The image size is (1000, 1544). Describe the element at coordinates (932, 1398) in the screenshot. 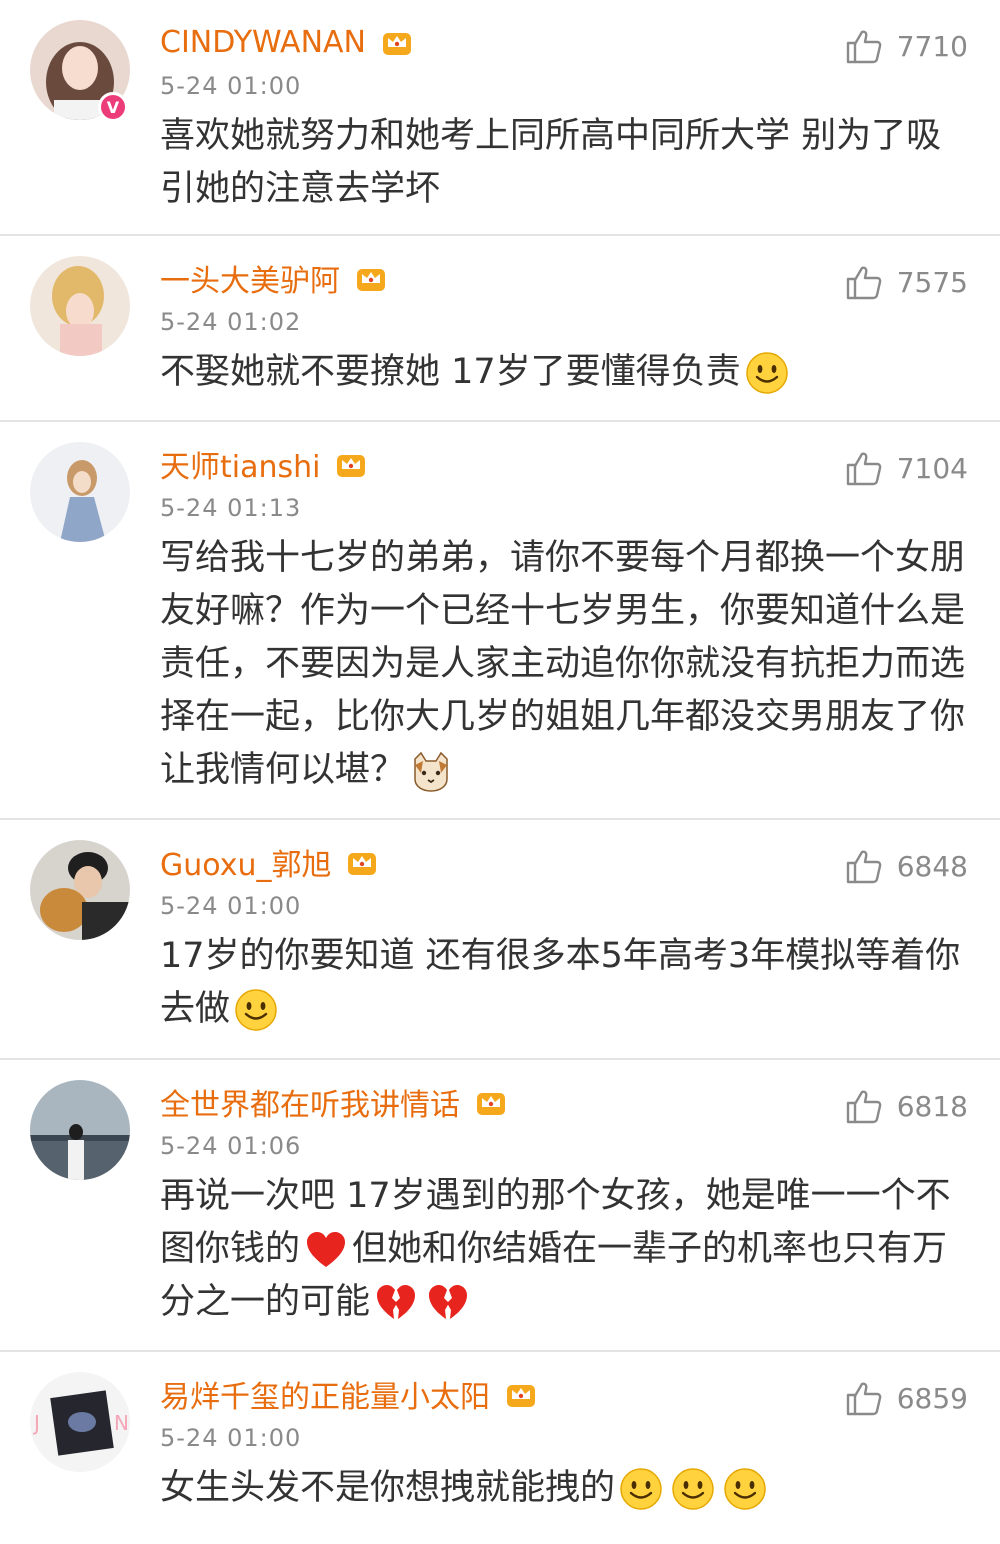

I see `like-count: 6859` at that location.